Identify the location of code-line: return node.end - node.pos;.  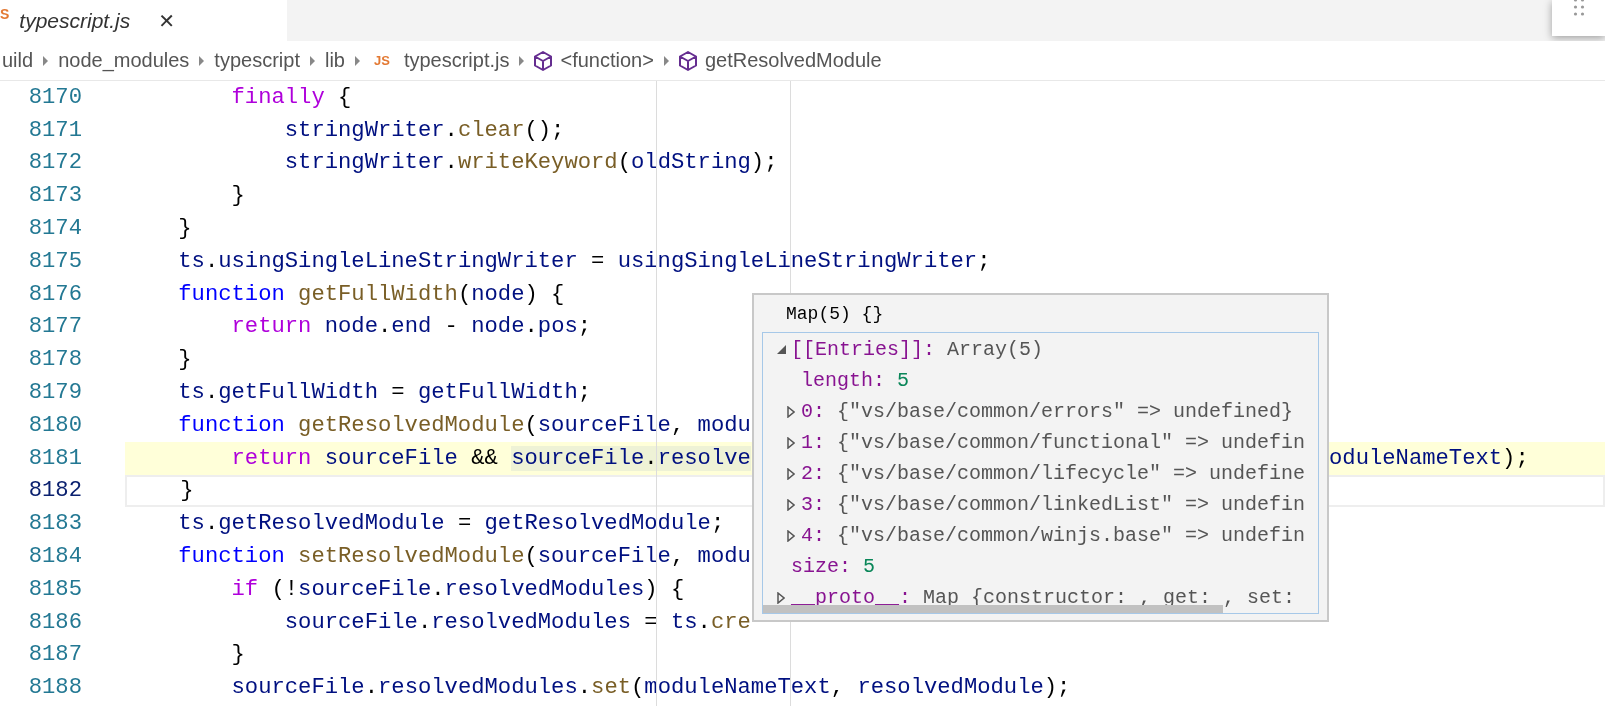
(411, 327).